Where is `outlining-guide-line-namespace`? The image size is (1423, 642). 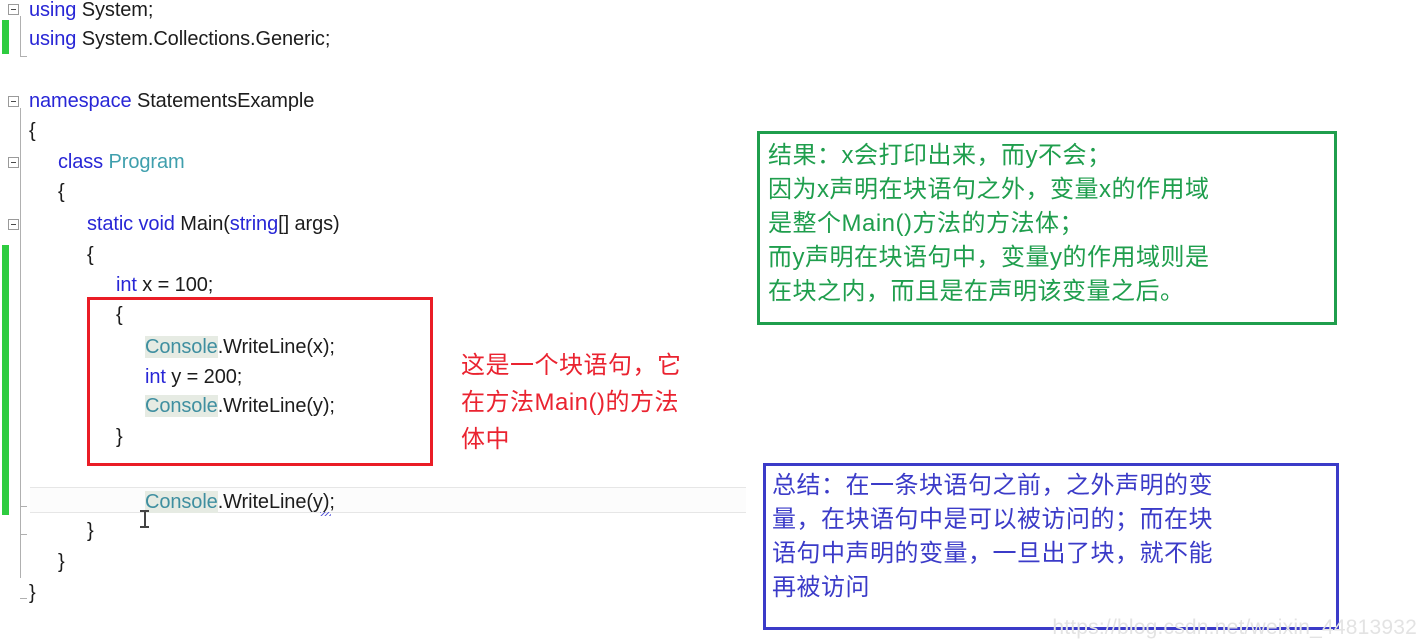
outlining-guide-line-namespace is located at coordinates (20, 343).